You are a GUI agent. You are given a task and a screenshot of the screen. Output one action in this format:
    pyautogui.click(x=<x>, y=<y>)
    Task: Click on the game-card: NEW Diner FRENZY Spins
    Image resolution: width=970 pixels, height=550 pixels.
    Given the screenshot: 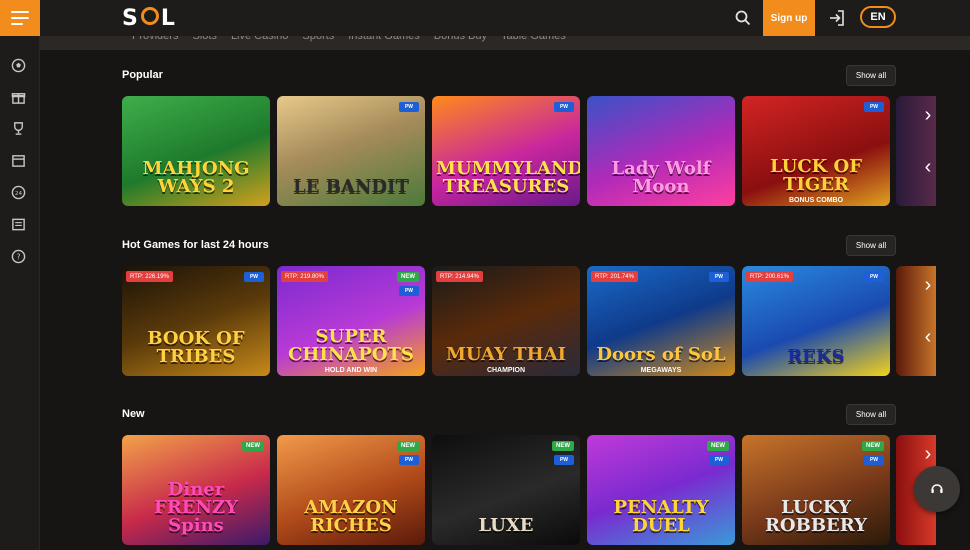 What is the action you would take?
    pyautogui.click(x=196, y=490)
    